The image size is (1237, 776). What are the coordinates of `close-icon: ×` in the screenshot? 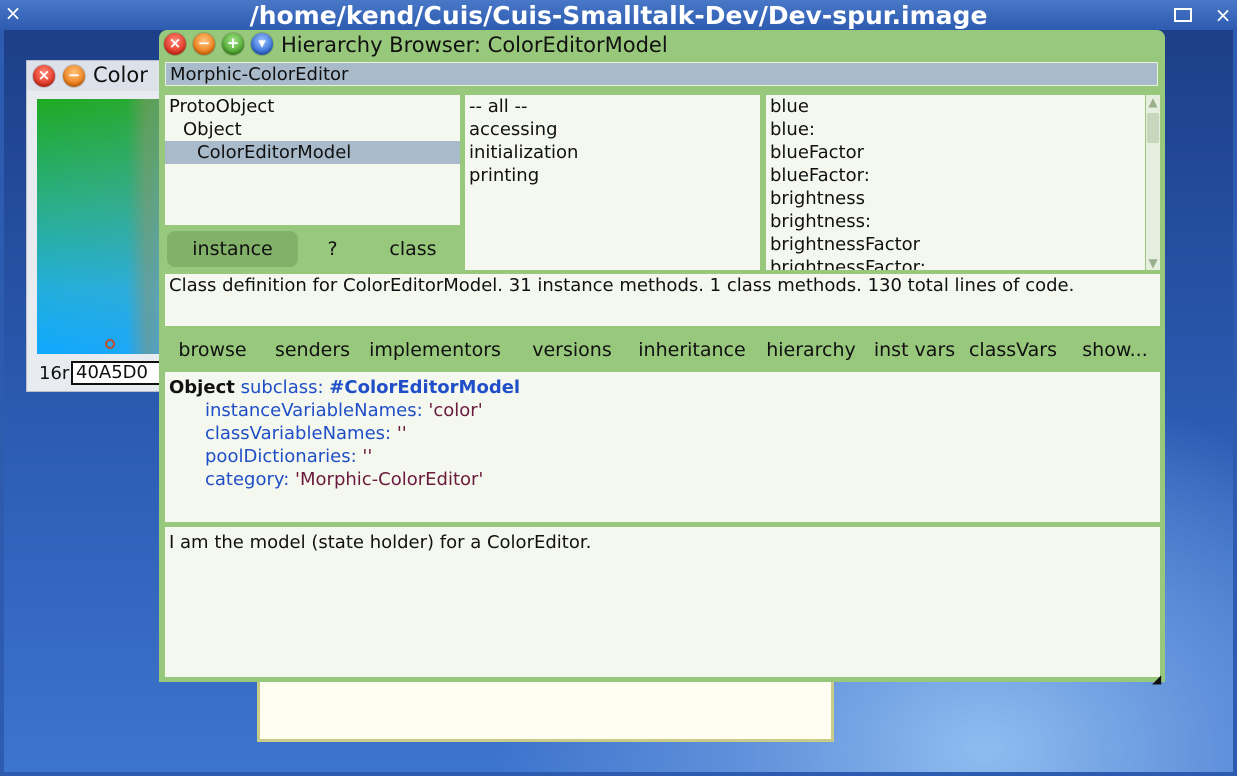 It's located at (1223, 15).